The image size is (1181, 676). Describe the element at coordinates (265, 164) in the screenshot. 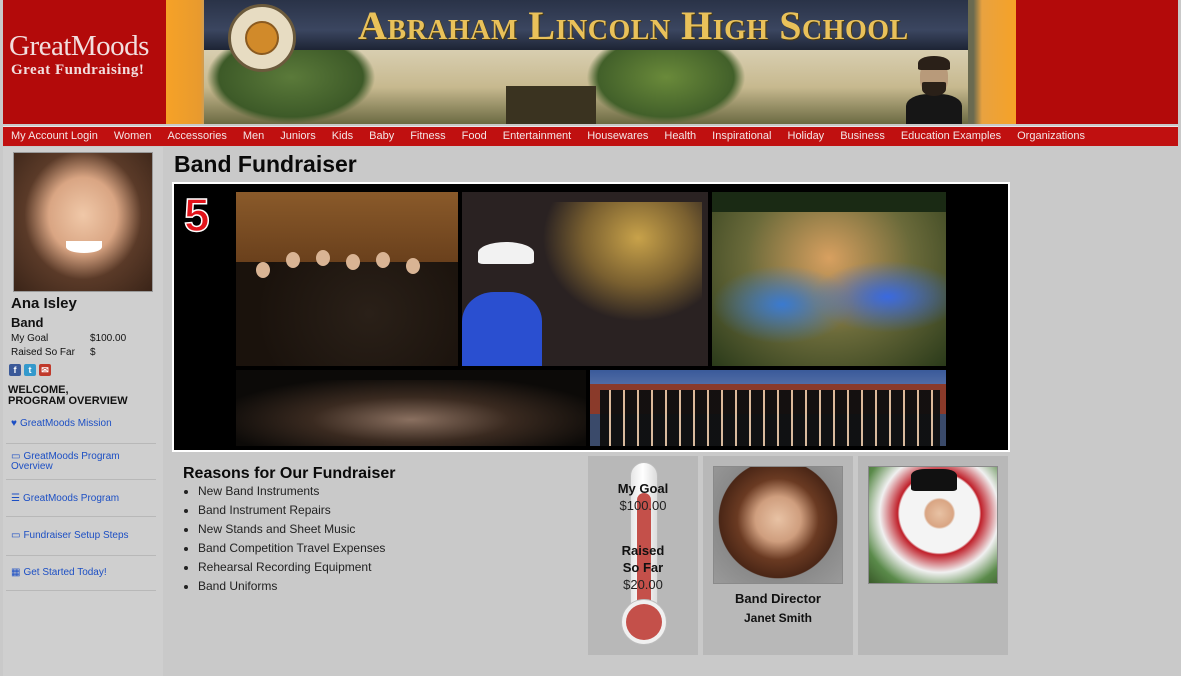

I see `page-title: Band Fundraiser` at that location.